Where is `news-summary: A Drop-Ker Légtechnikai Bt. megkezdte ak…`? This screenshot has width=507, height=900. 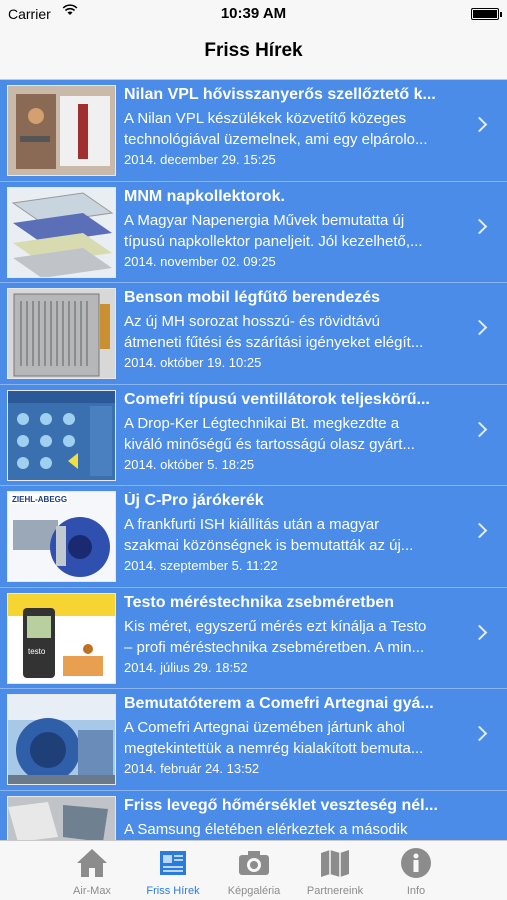 news-summary: A Drop-Ker Légtechnikai Bt. megkezdte ak… is located at coordinates (269, 433).